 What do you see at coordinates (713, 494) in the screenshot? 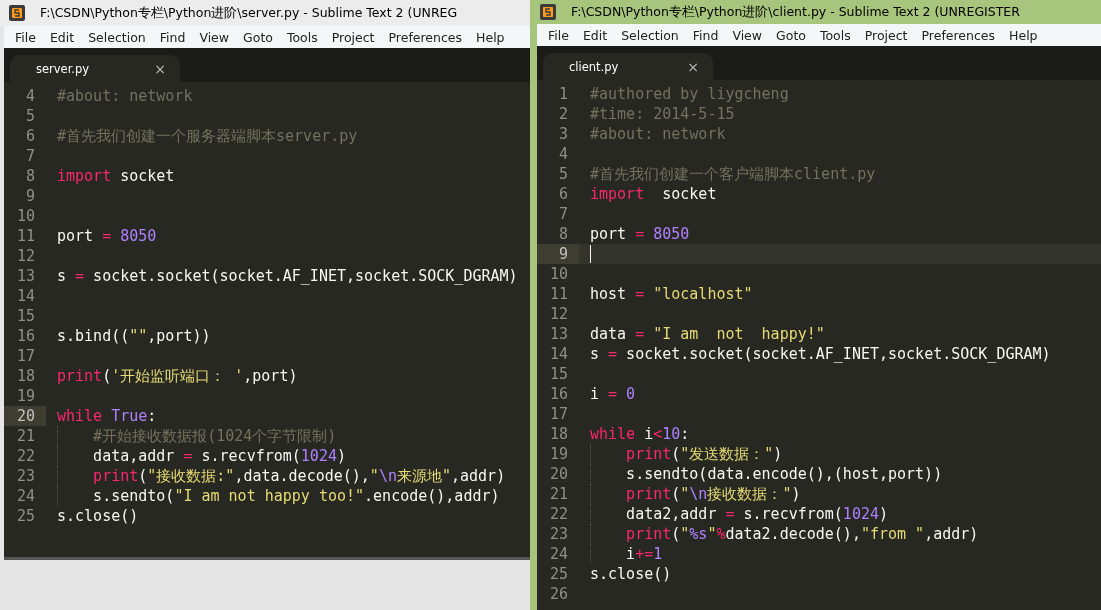
I see `code-line: print("\n接收数据：")` at bounding box center [713, 494].